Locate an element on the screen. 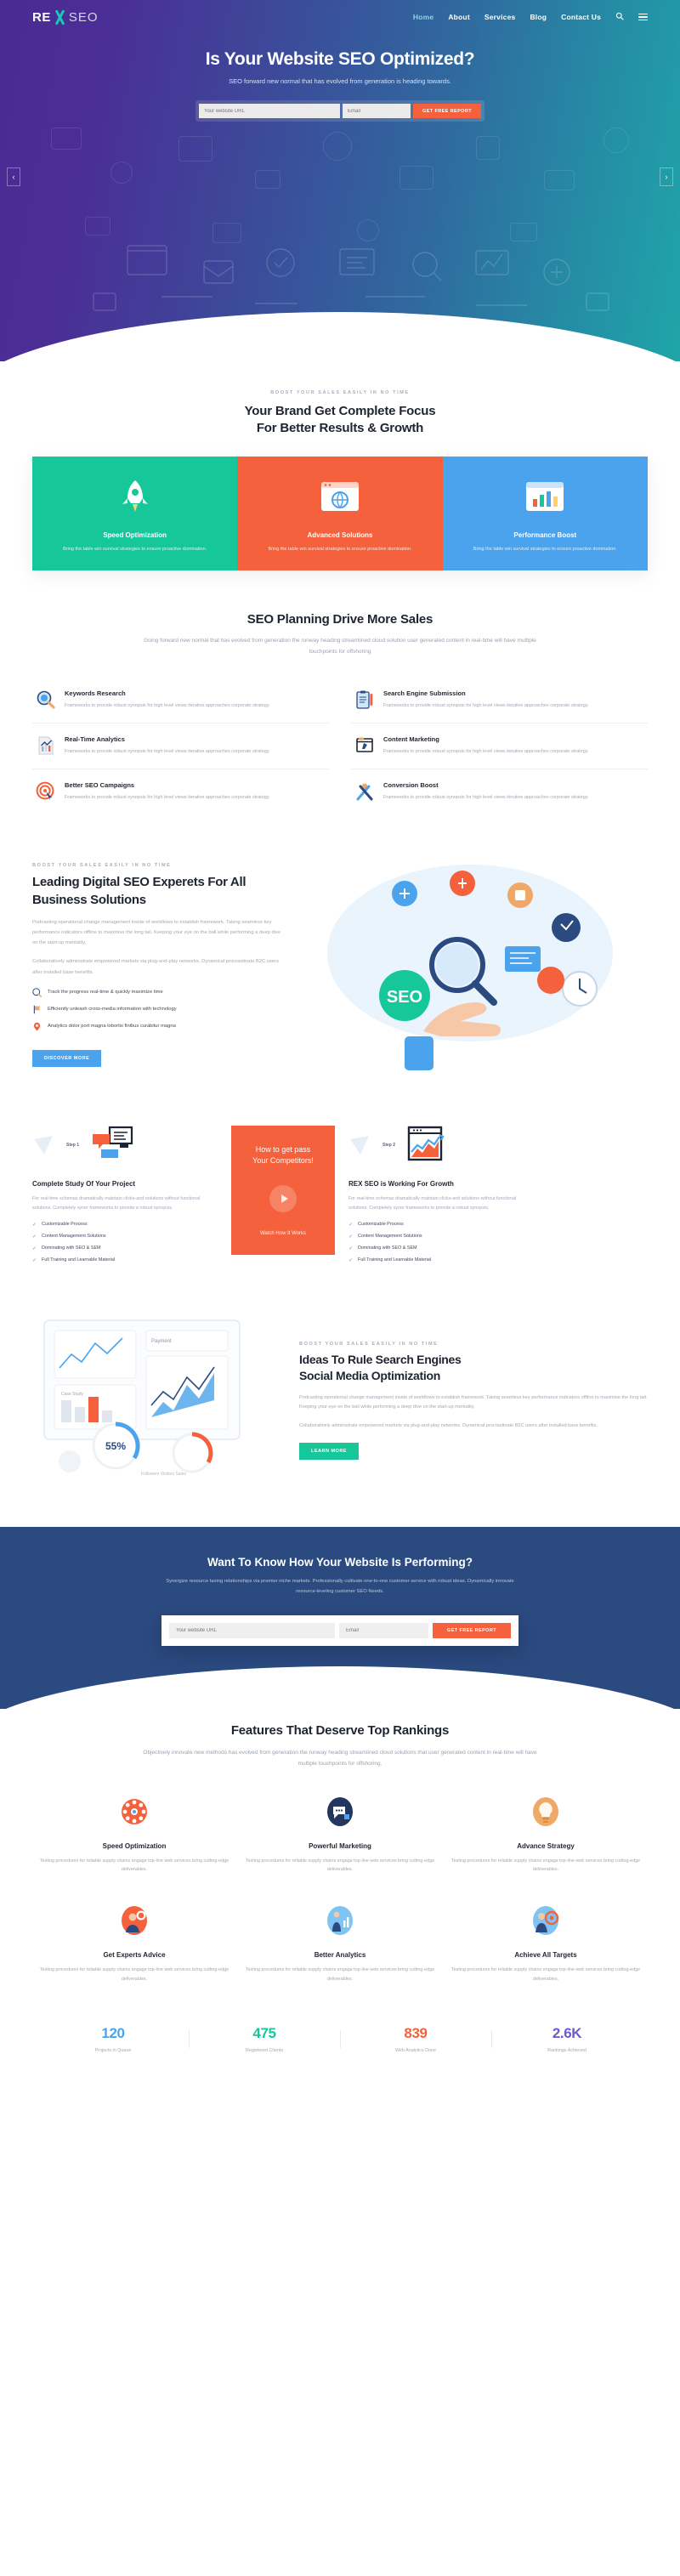 The image size is (680, 2576). nav-item-services: Services is located at coordinates (500, 17).